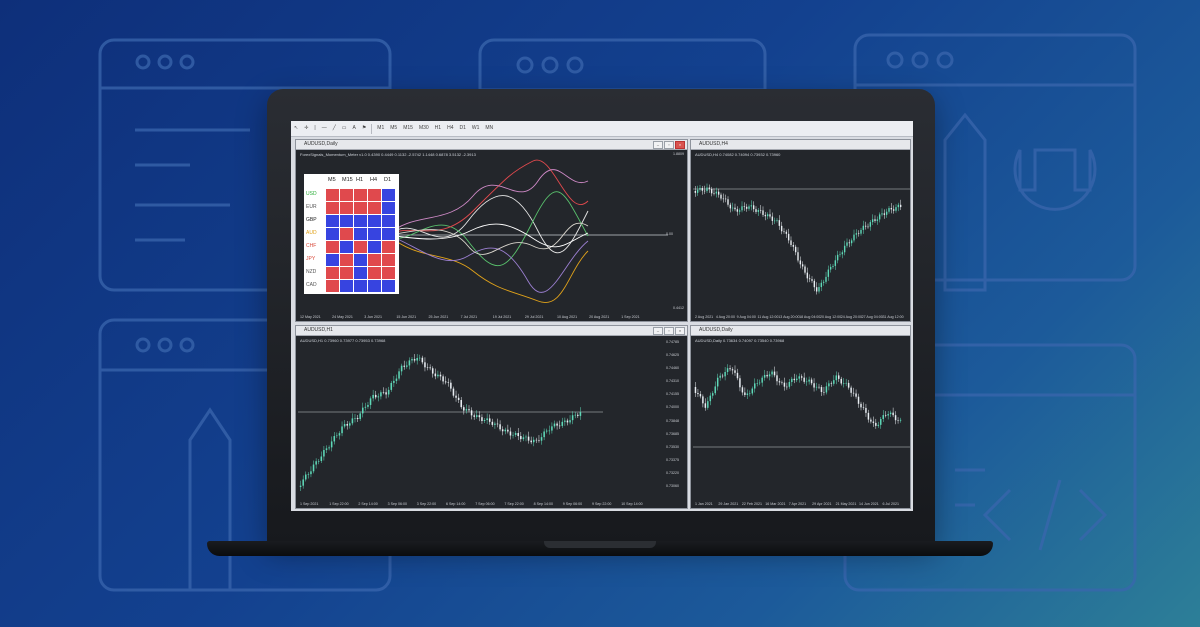 This screenshot has height=627, width=1200. What do you see at coordinates (438, 317) in the screenshot?
I see `axis-label: 25 Jun 2021` at bounding box center [438, 317].